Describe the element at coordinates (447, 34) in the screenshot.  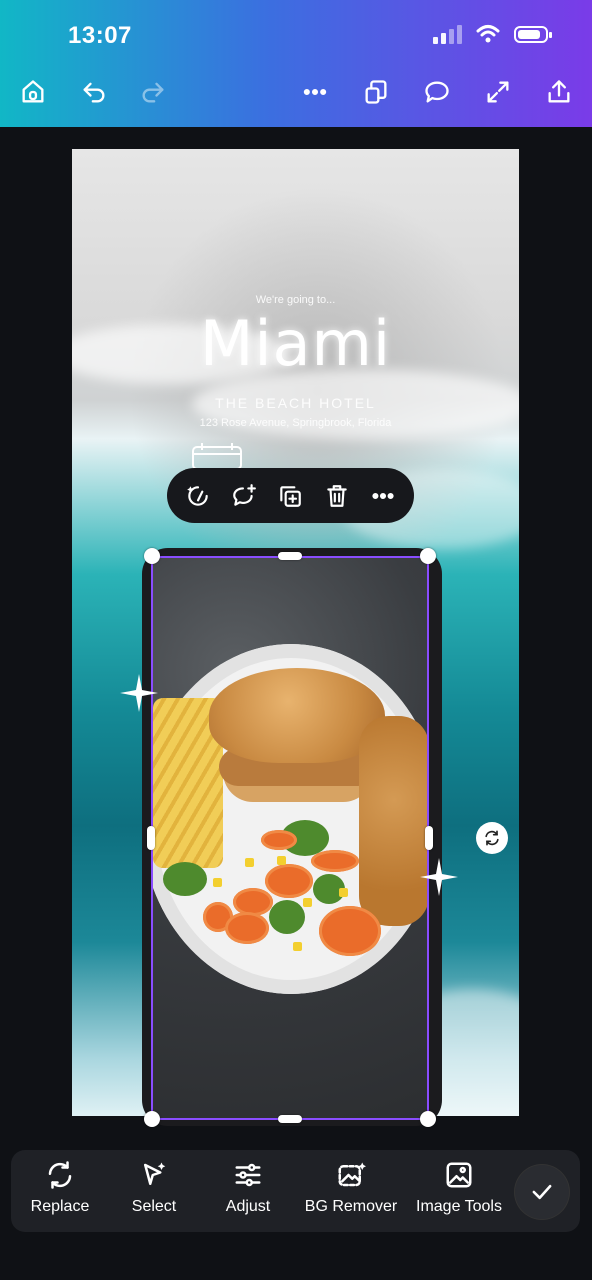
I see `cellular-signal-icon` at that location.